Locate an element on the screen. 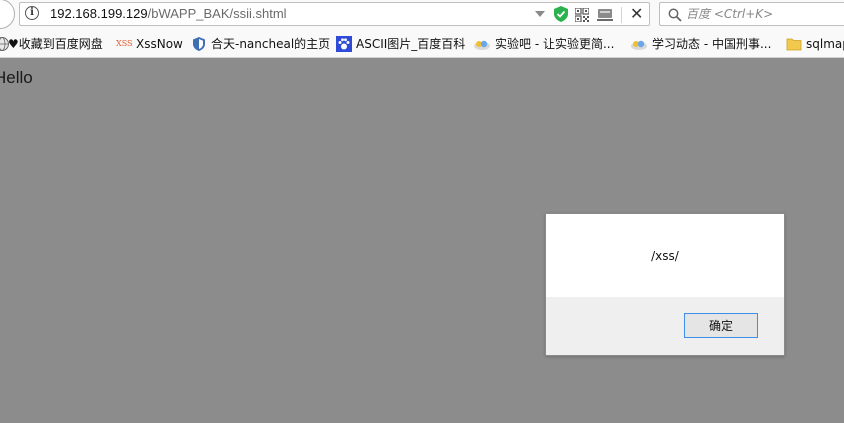 The height and width of the screenshot is (423, 844). url-bar: i 192.168.199.129/bWAPP_BAK/ssii.shtml ✕ is located at coordinates (334, 14).